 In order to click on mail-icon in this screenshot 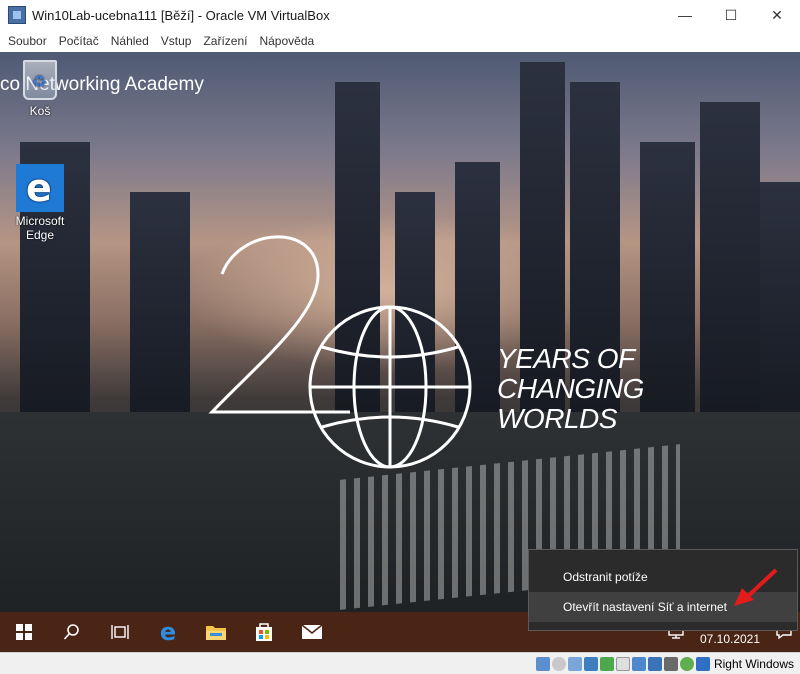, I will do `click(312, 631)`.